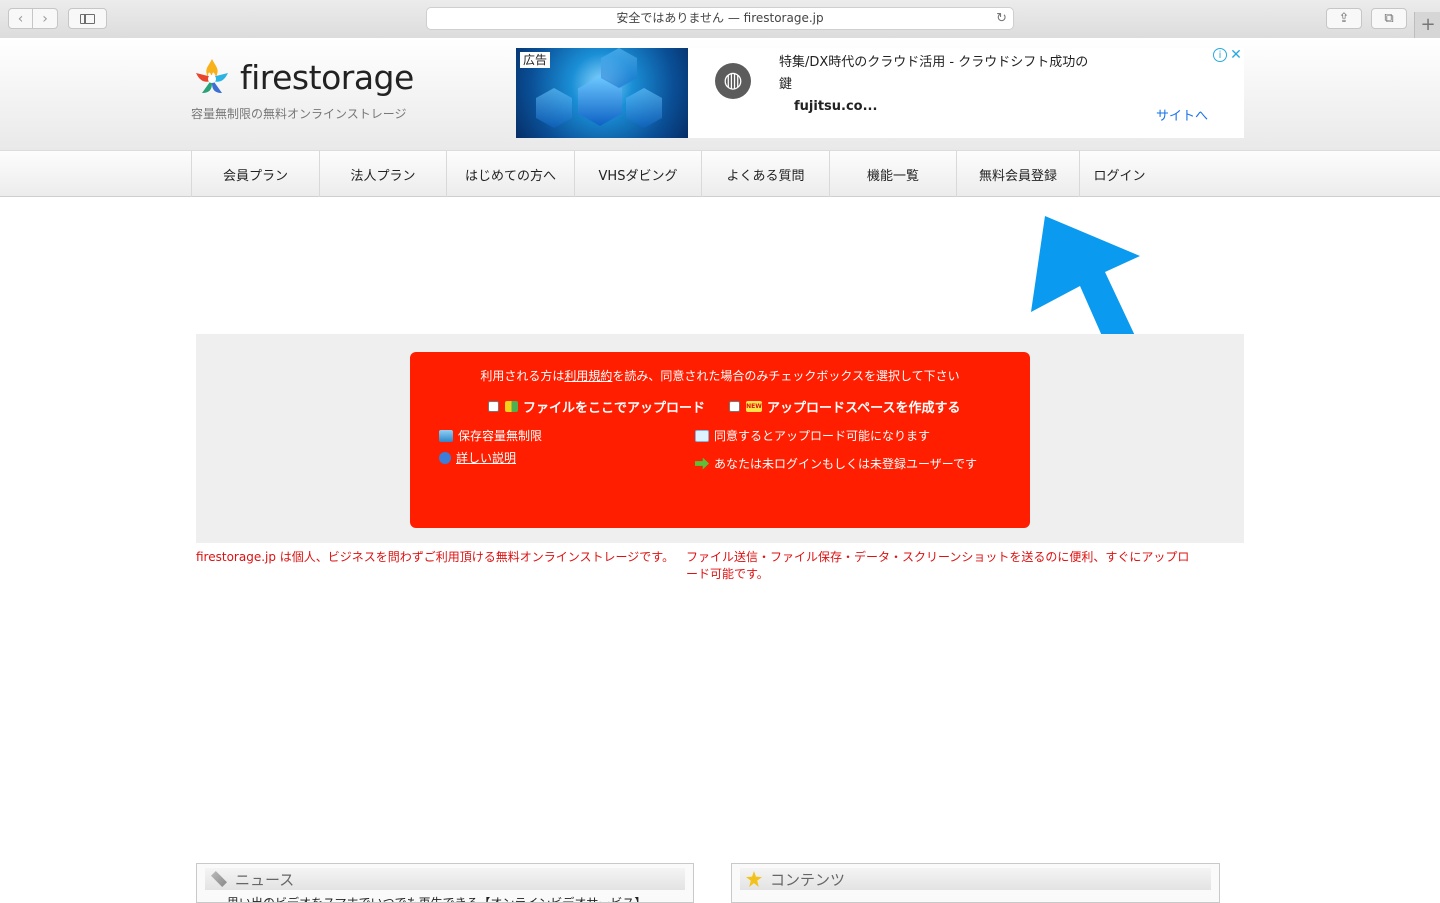 The width and height of the screenshot is (1440, 903). I want to click on plus-icon: +, so click(1428, 24).